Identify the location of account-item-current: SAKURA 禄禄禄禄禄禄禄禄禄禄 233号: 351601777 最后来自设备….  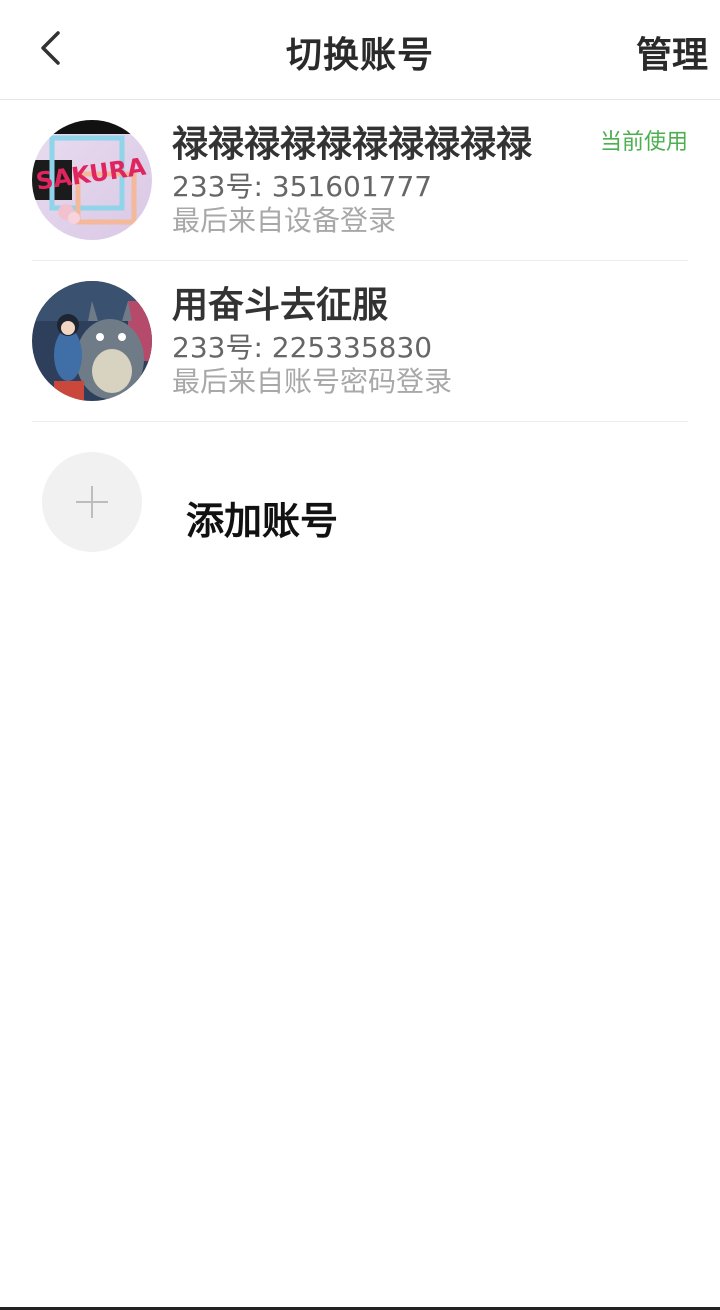
(360, 180).